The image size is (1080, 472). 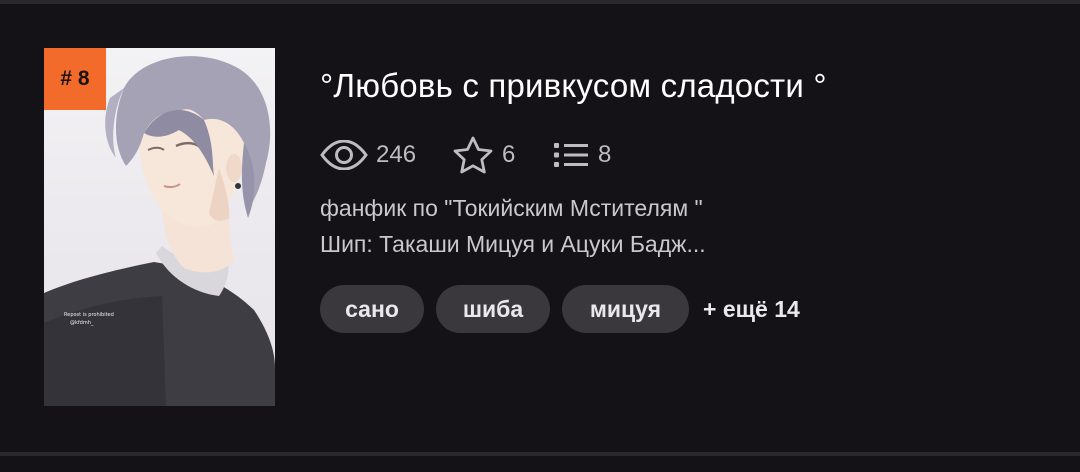 I want to click on chapters-count: 8, so click(x=605, y=154).